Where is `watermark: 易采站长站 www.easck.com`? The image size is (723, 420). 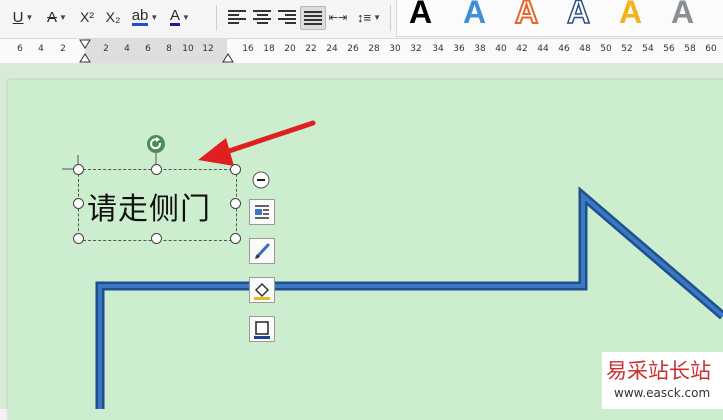 watermark: 易采站长站 www.easck.com is located at coordinates (662, 380).